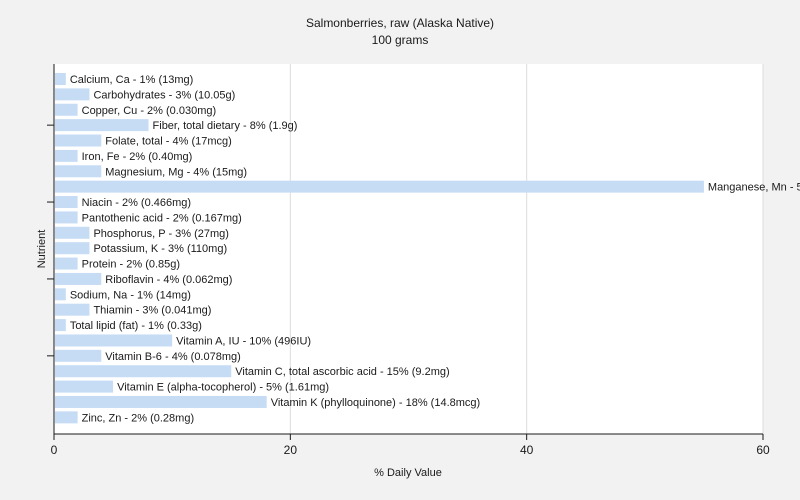 This screenshot has width=800, height=500. Describe the element at coordinates (400, 40) in the screenshot. I see `chart-subtitle: 100 grams` at that location.